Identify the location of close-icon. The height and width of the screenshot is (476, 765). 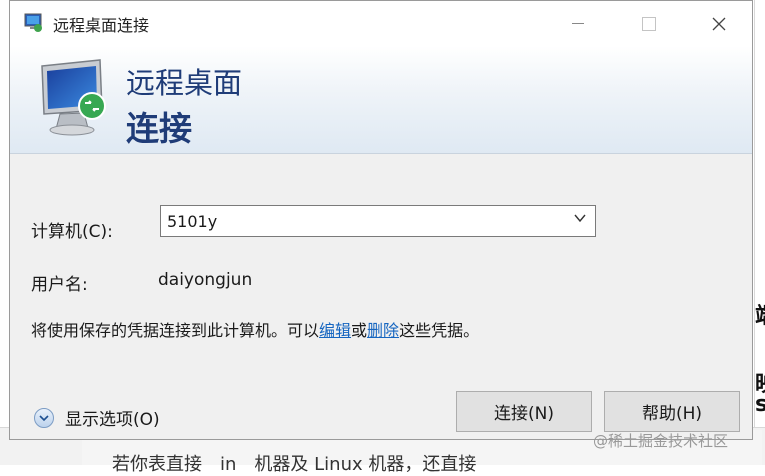
(719, 23).